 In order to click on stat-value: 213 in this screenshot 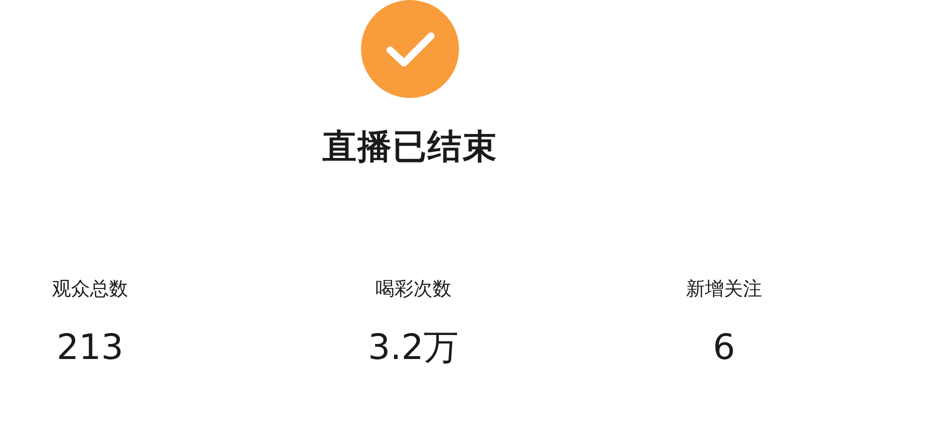, I will do `click(90, 348)`.